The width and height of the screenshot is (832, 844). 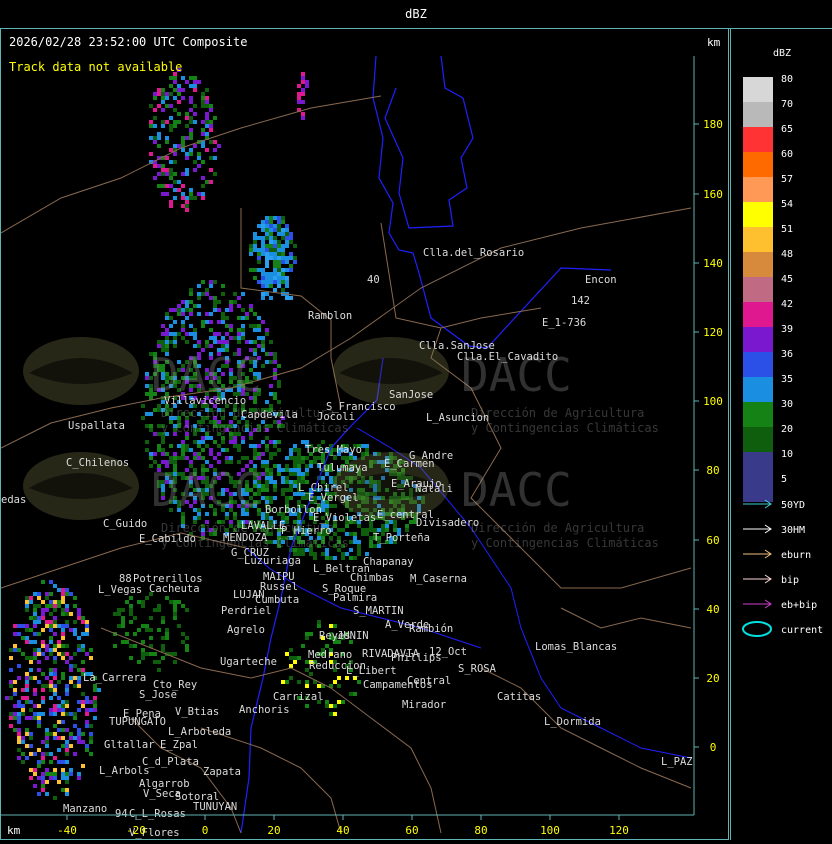 I want to click on legend-value: 10, so click(x=787, y=454).